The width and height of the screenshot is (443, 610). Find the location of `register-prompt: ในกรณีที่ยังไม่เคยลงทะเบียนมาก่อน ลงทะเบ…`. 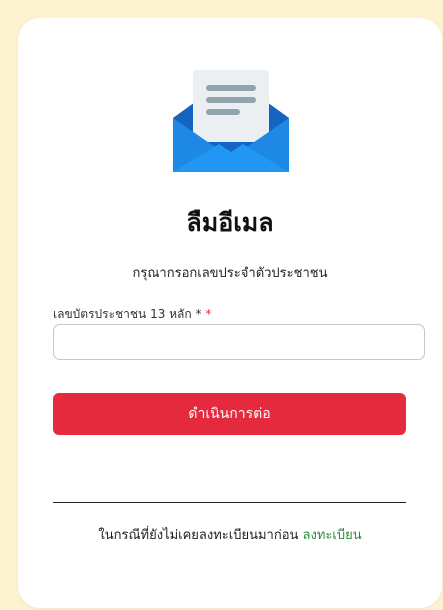

register-prompt: ในกรณีที่ยังไม่เคยลงทะเบียนมาก่อน ลงทะเบ… is located at coordinates (230, 534).